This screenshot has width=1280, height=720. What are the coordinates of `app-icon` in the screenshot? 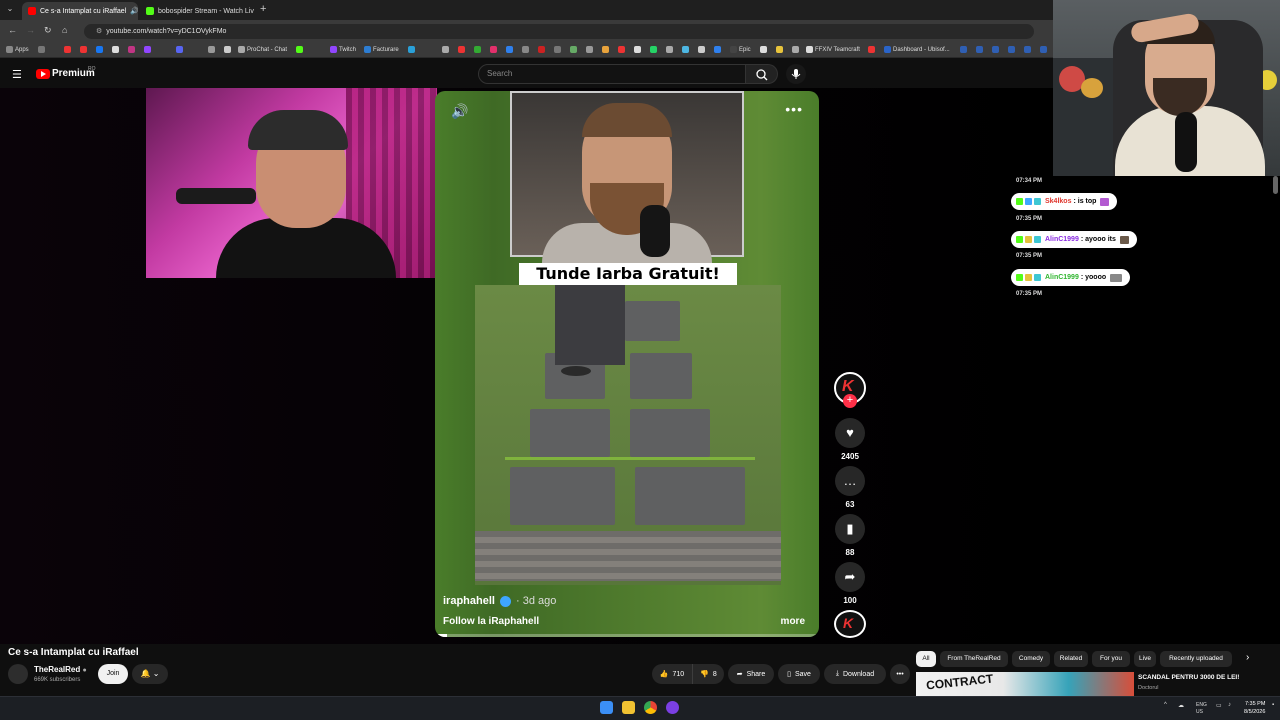 It's located at (672, 707).